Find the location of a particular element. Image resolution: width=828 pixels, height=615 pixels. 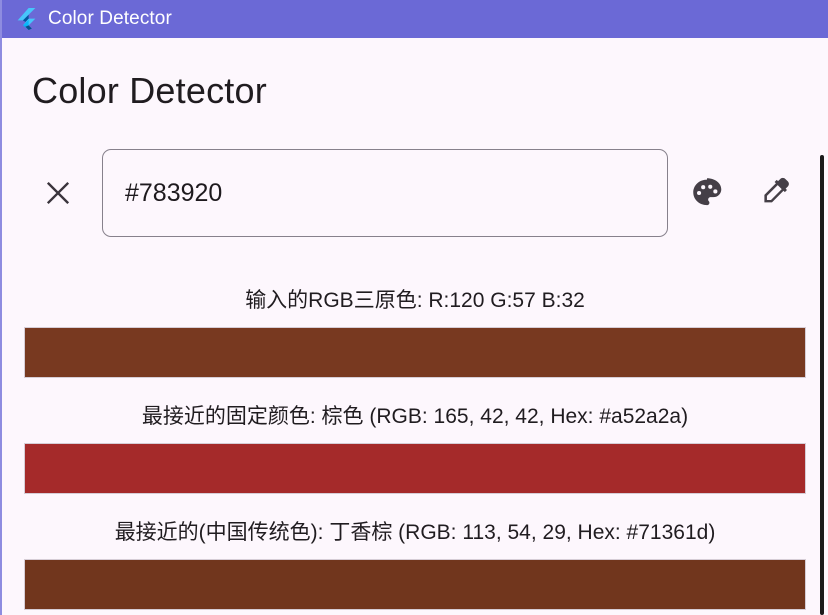

fixed-color-swatch is located at coordinates (415, 468).